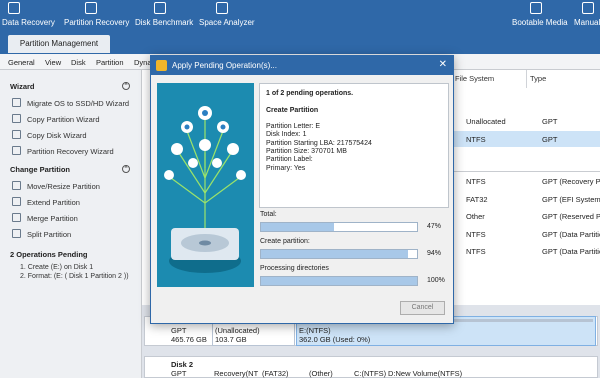 This screenshot has width=600, height=378. Describe the element at coordinates (477, 199) in the screenshot. I see `row-fs: FAT32` at that location.